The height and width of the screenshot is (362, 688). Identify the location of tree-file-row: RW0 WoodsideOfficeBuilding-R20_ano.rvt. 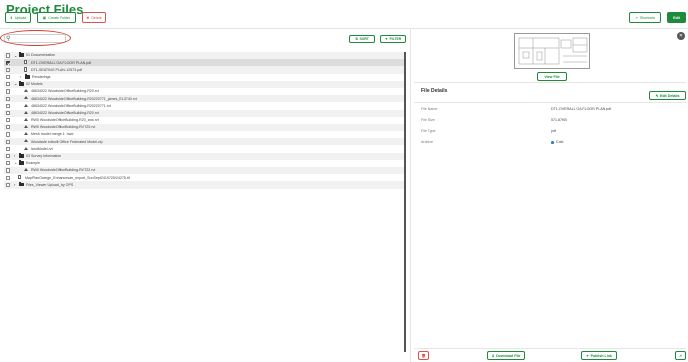
(204, 120).